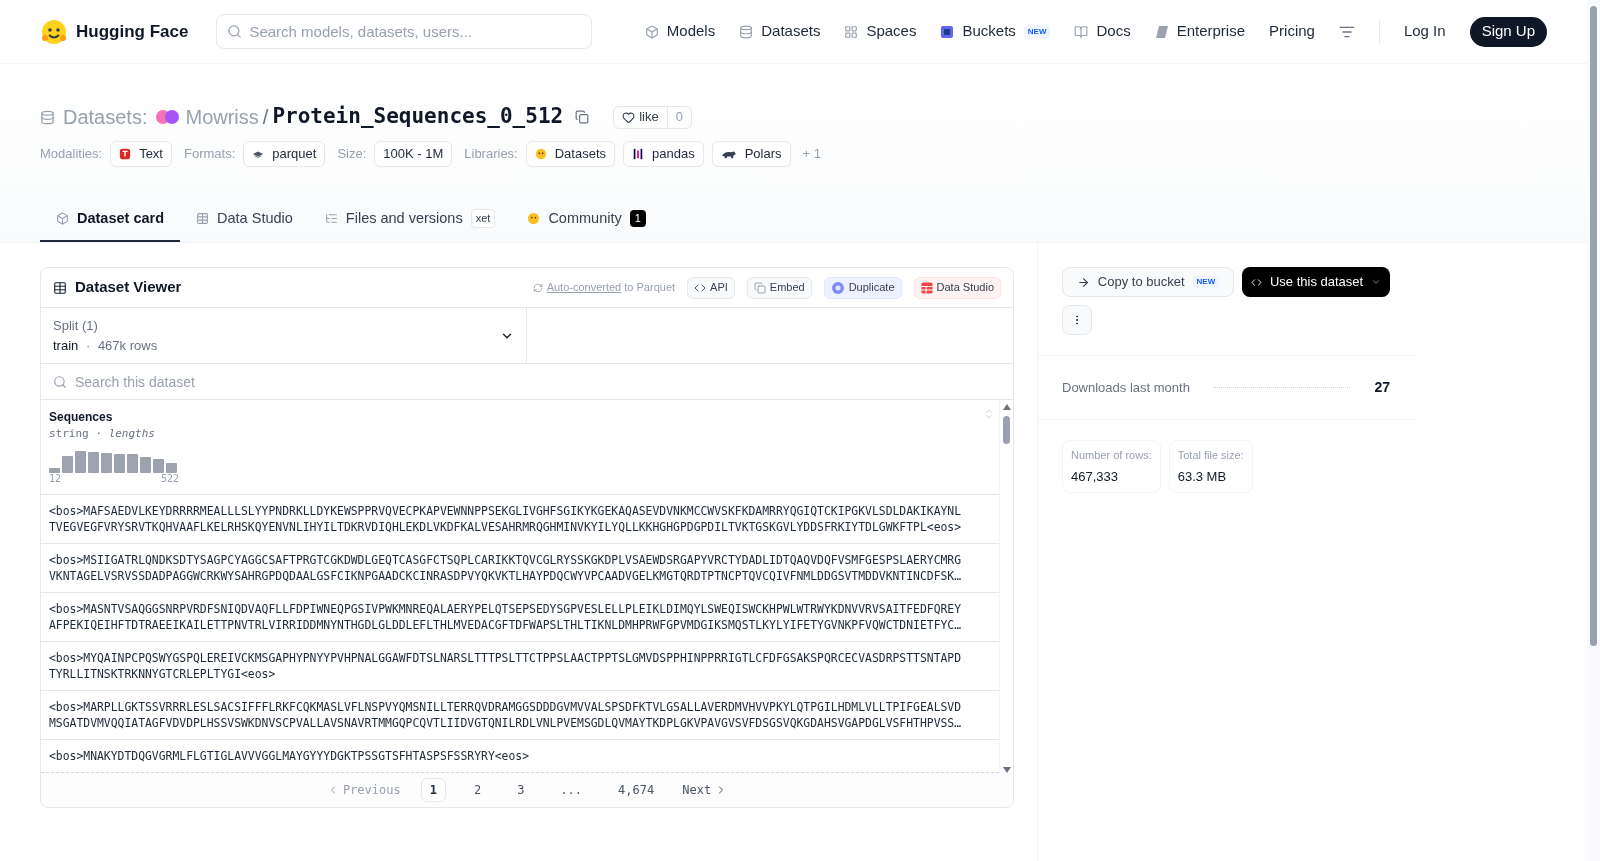 The height and width of the screenshot is (861, 1600). What do you see at coordinates (995, 31) in the screenshot?
I see `nav-link: Buckets NEW` at bounding box center [995, 31].